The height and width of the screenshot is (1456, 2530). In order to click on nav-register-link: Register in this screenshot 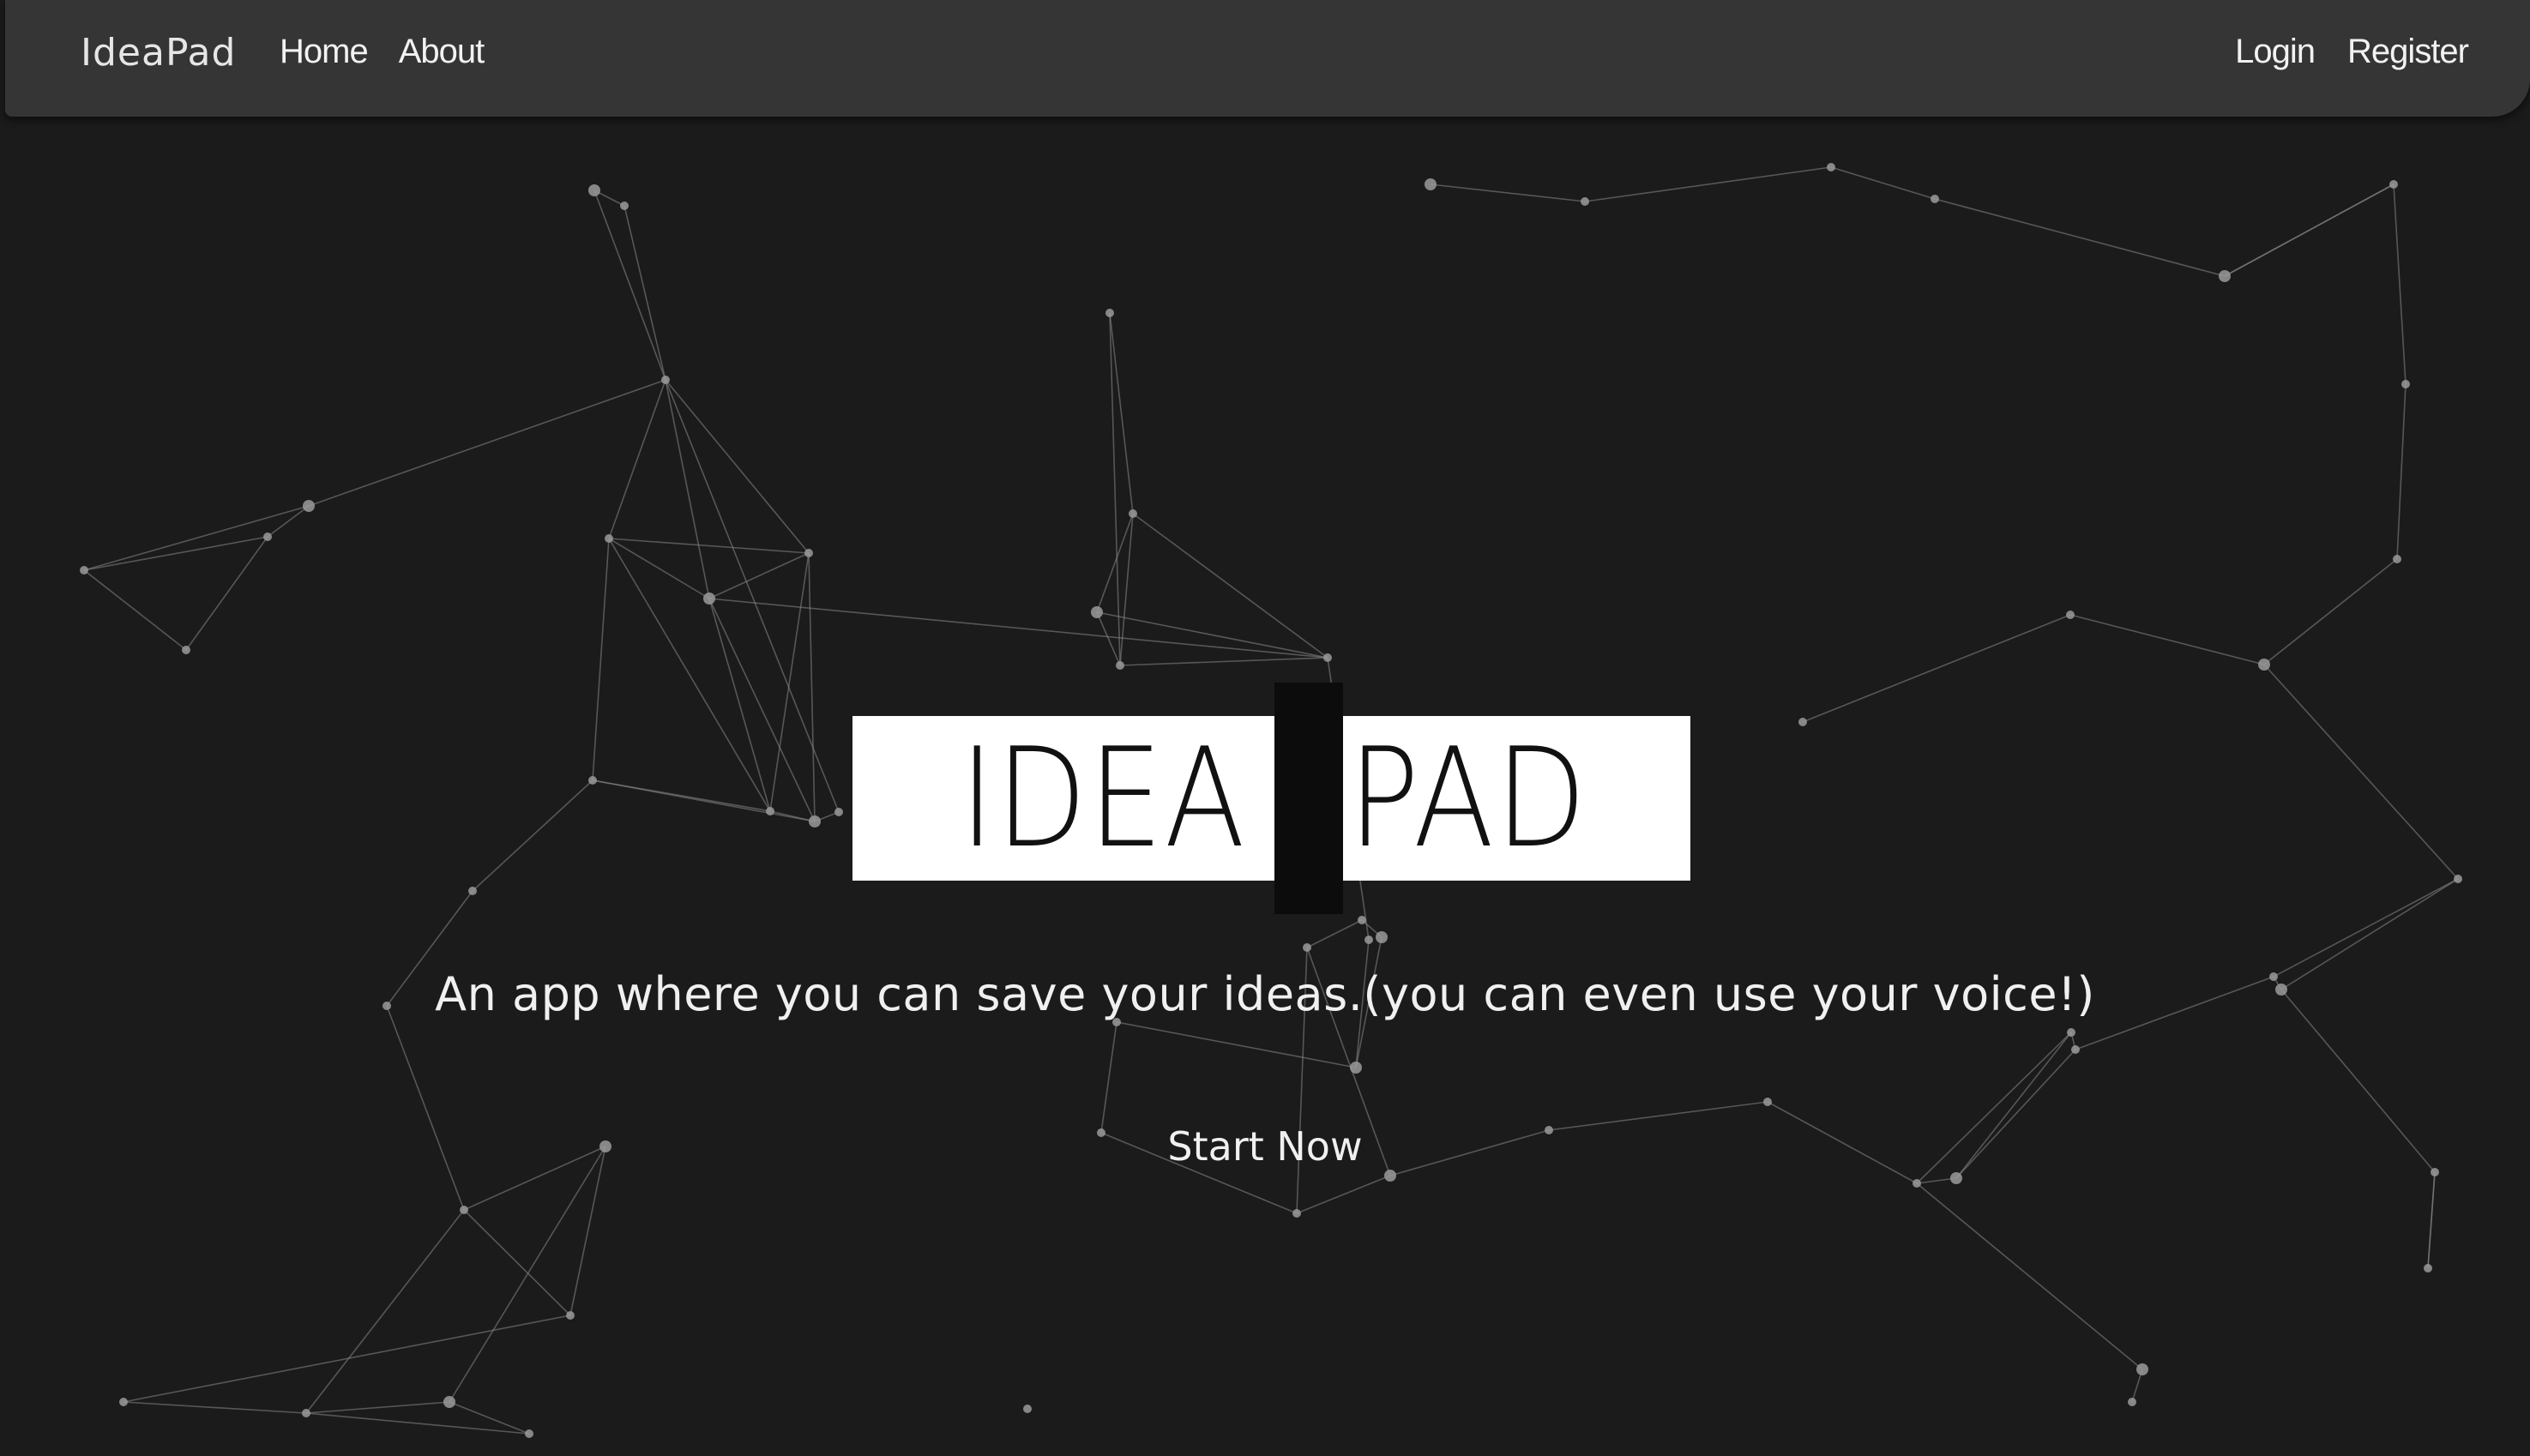, I will do `click(2408, 52)`.